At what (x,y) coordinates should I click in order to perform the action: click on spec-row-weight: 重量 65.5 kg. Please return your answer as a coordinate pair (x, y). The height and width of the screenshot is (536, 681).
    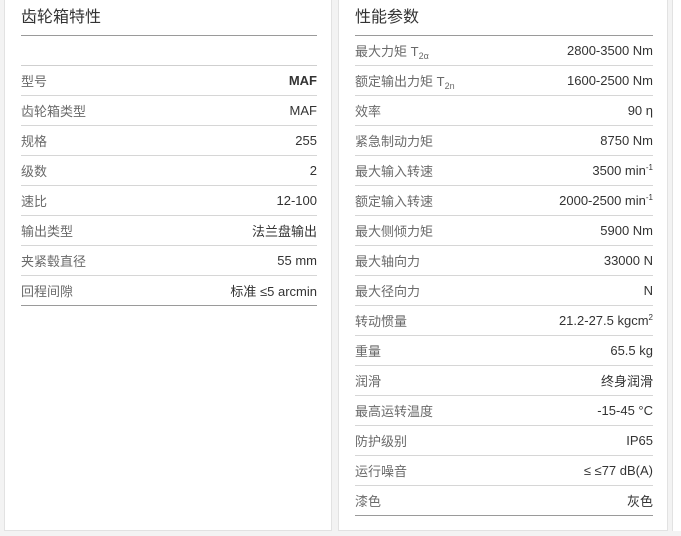
    Looking at the image, I should click on (504, 351).